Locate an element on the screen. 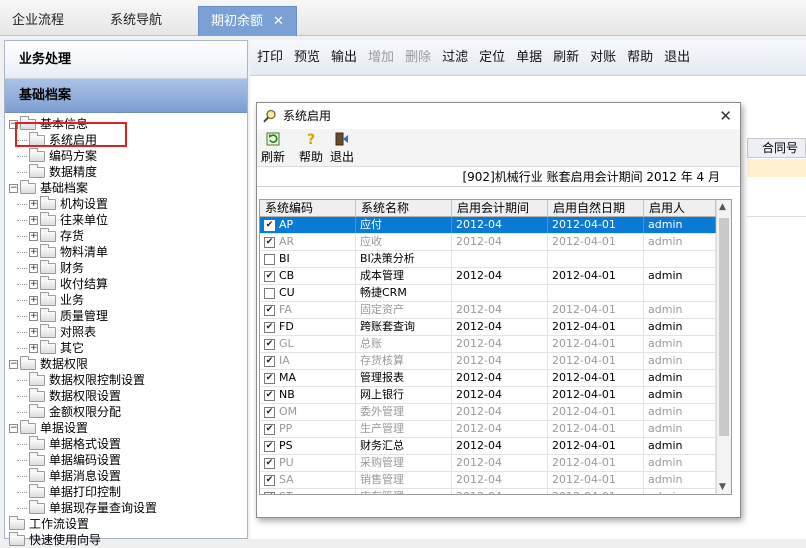 Image resolution: width=806 pixels, height=548 pixels. table-row: ✔ ST 库存管理2012-042012-04-01admin is located at coordinates (495, 491).